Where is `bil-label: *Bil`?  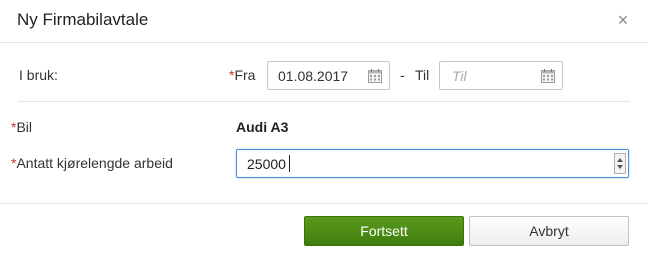 bil-label: *Bil is located at coordinates (21, 127).